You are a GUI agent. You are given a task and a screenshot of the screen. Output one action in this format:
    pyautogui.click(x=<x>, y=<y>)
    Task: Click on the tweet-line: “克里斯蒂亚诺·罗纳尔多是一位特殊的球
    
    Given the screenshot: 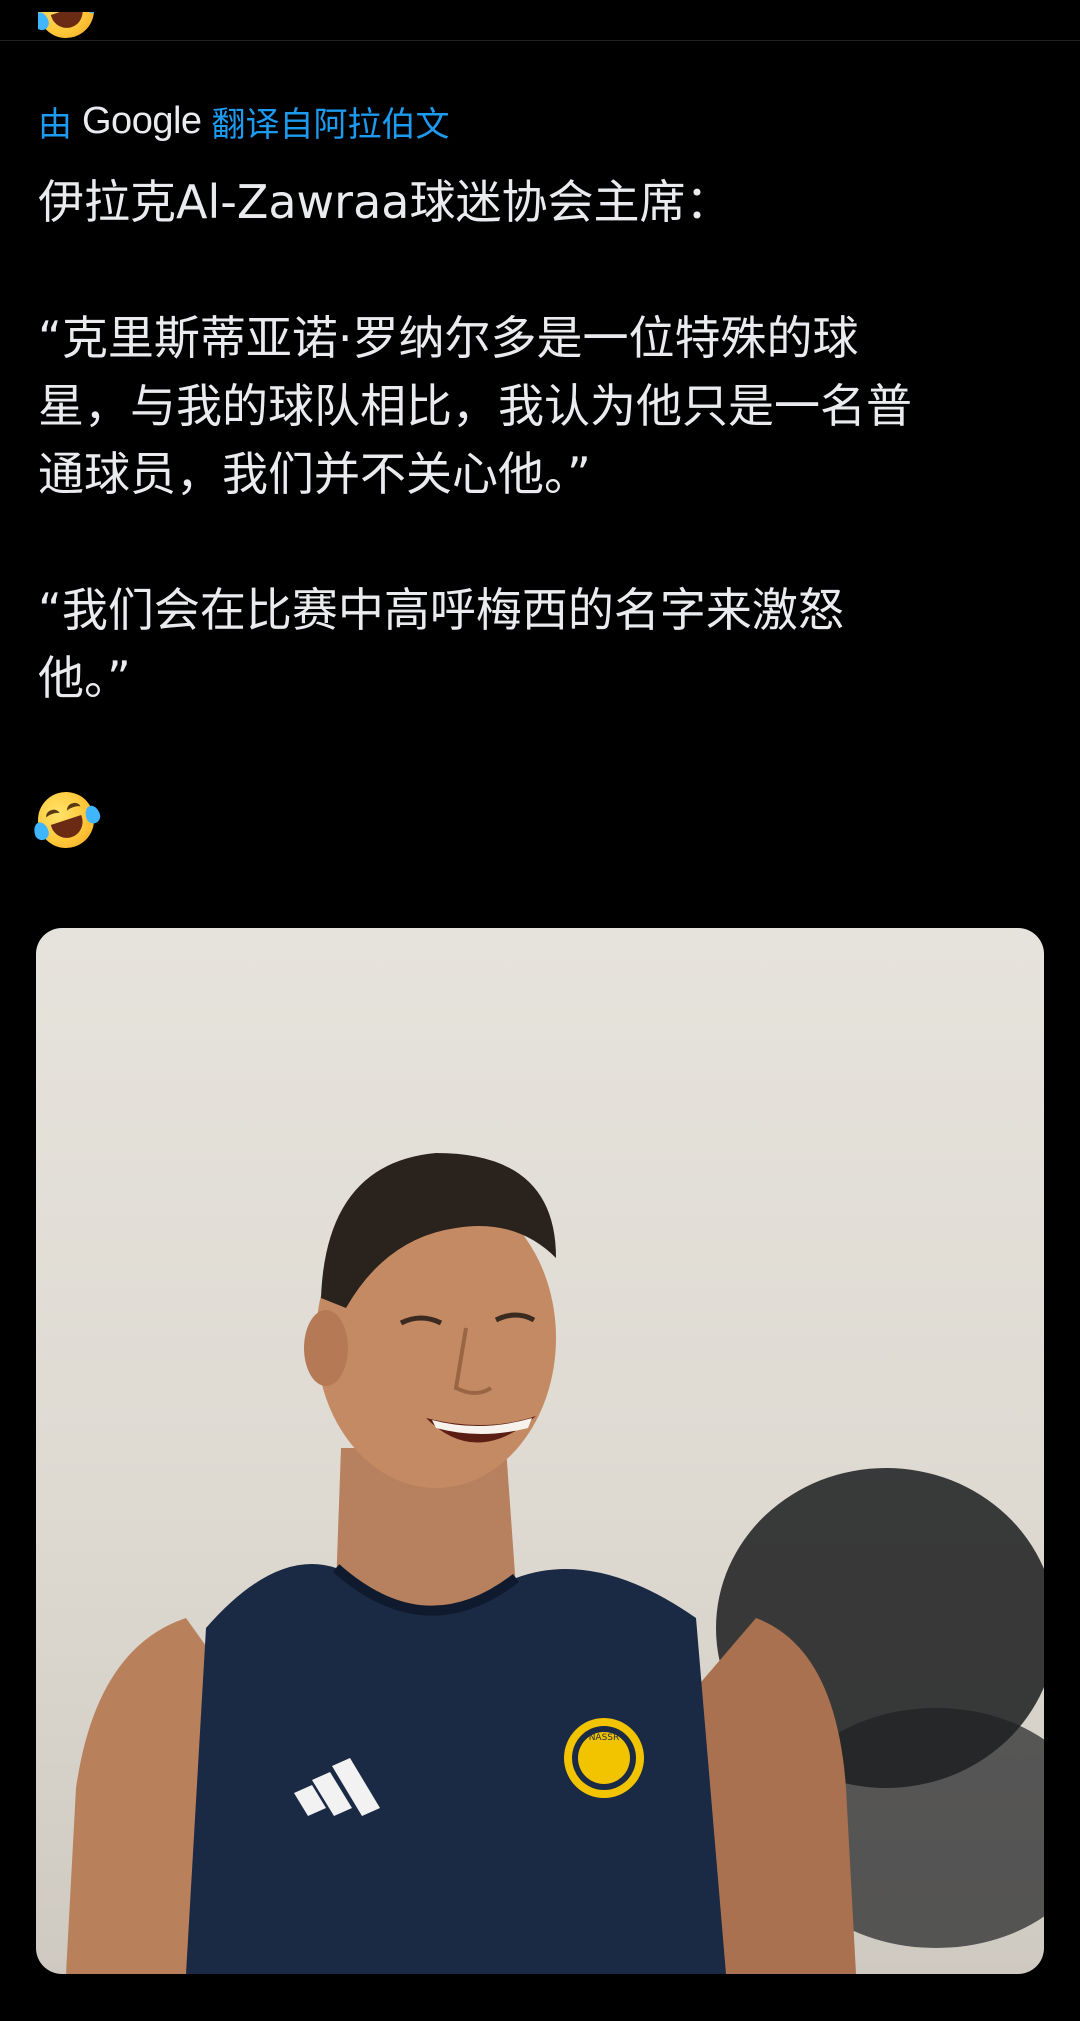 What is the action you would take?
    pyautogui.click(x=448, y=338)
    